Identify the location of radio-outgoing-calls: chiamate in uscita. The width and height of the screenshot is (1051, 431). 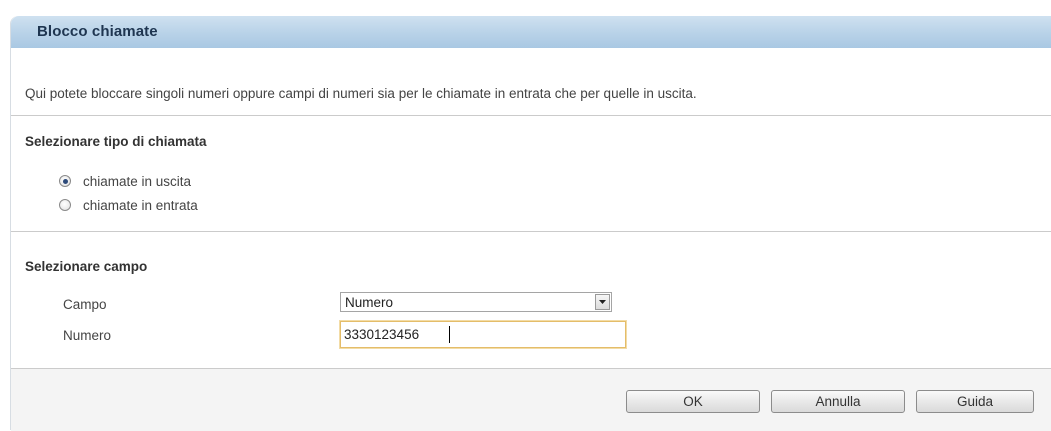
(125, 181).